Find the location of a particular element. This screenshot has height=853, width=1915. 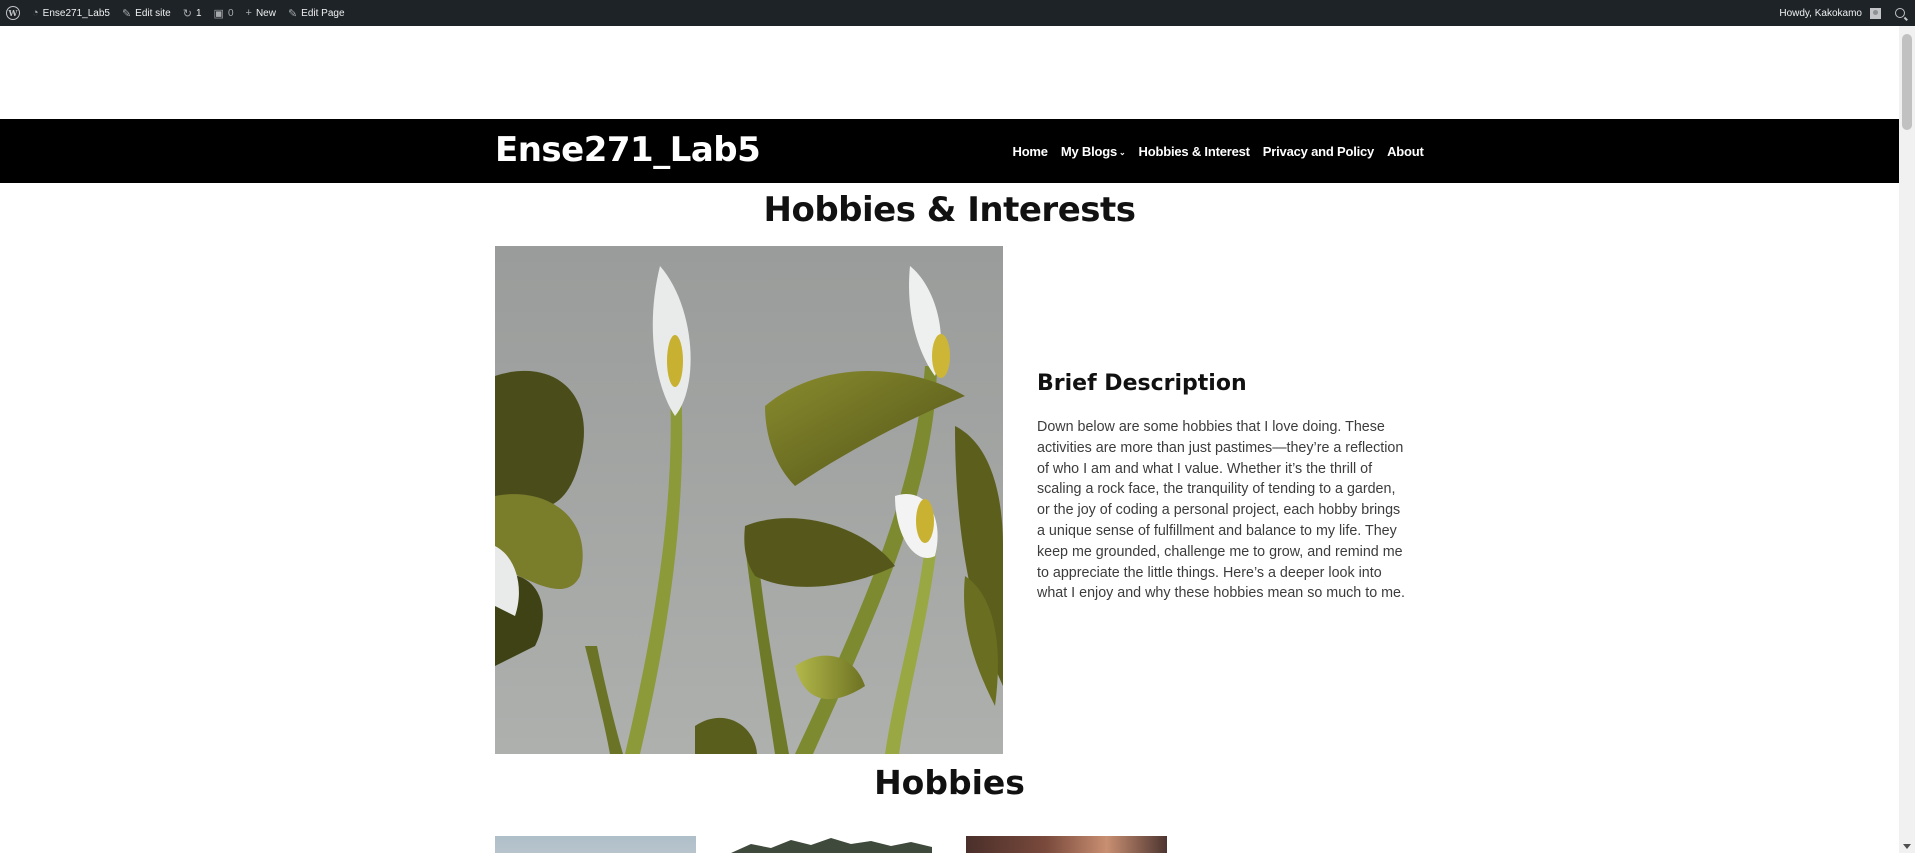

plus-icon: + is located at coordinates (248, 13).